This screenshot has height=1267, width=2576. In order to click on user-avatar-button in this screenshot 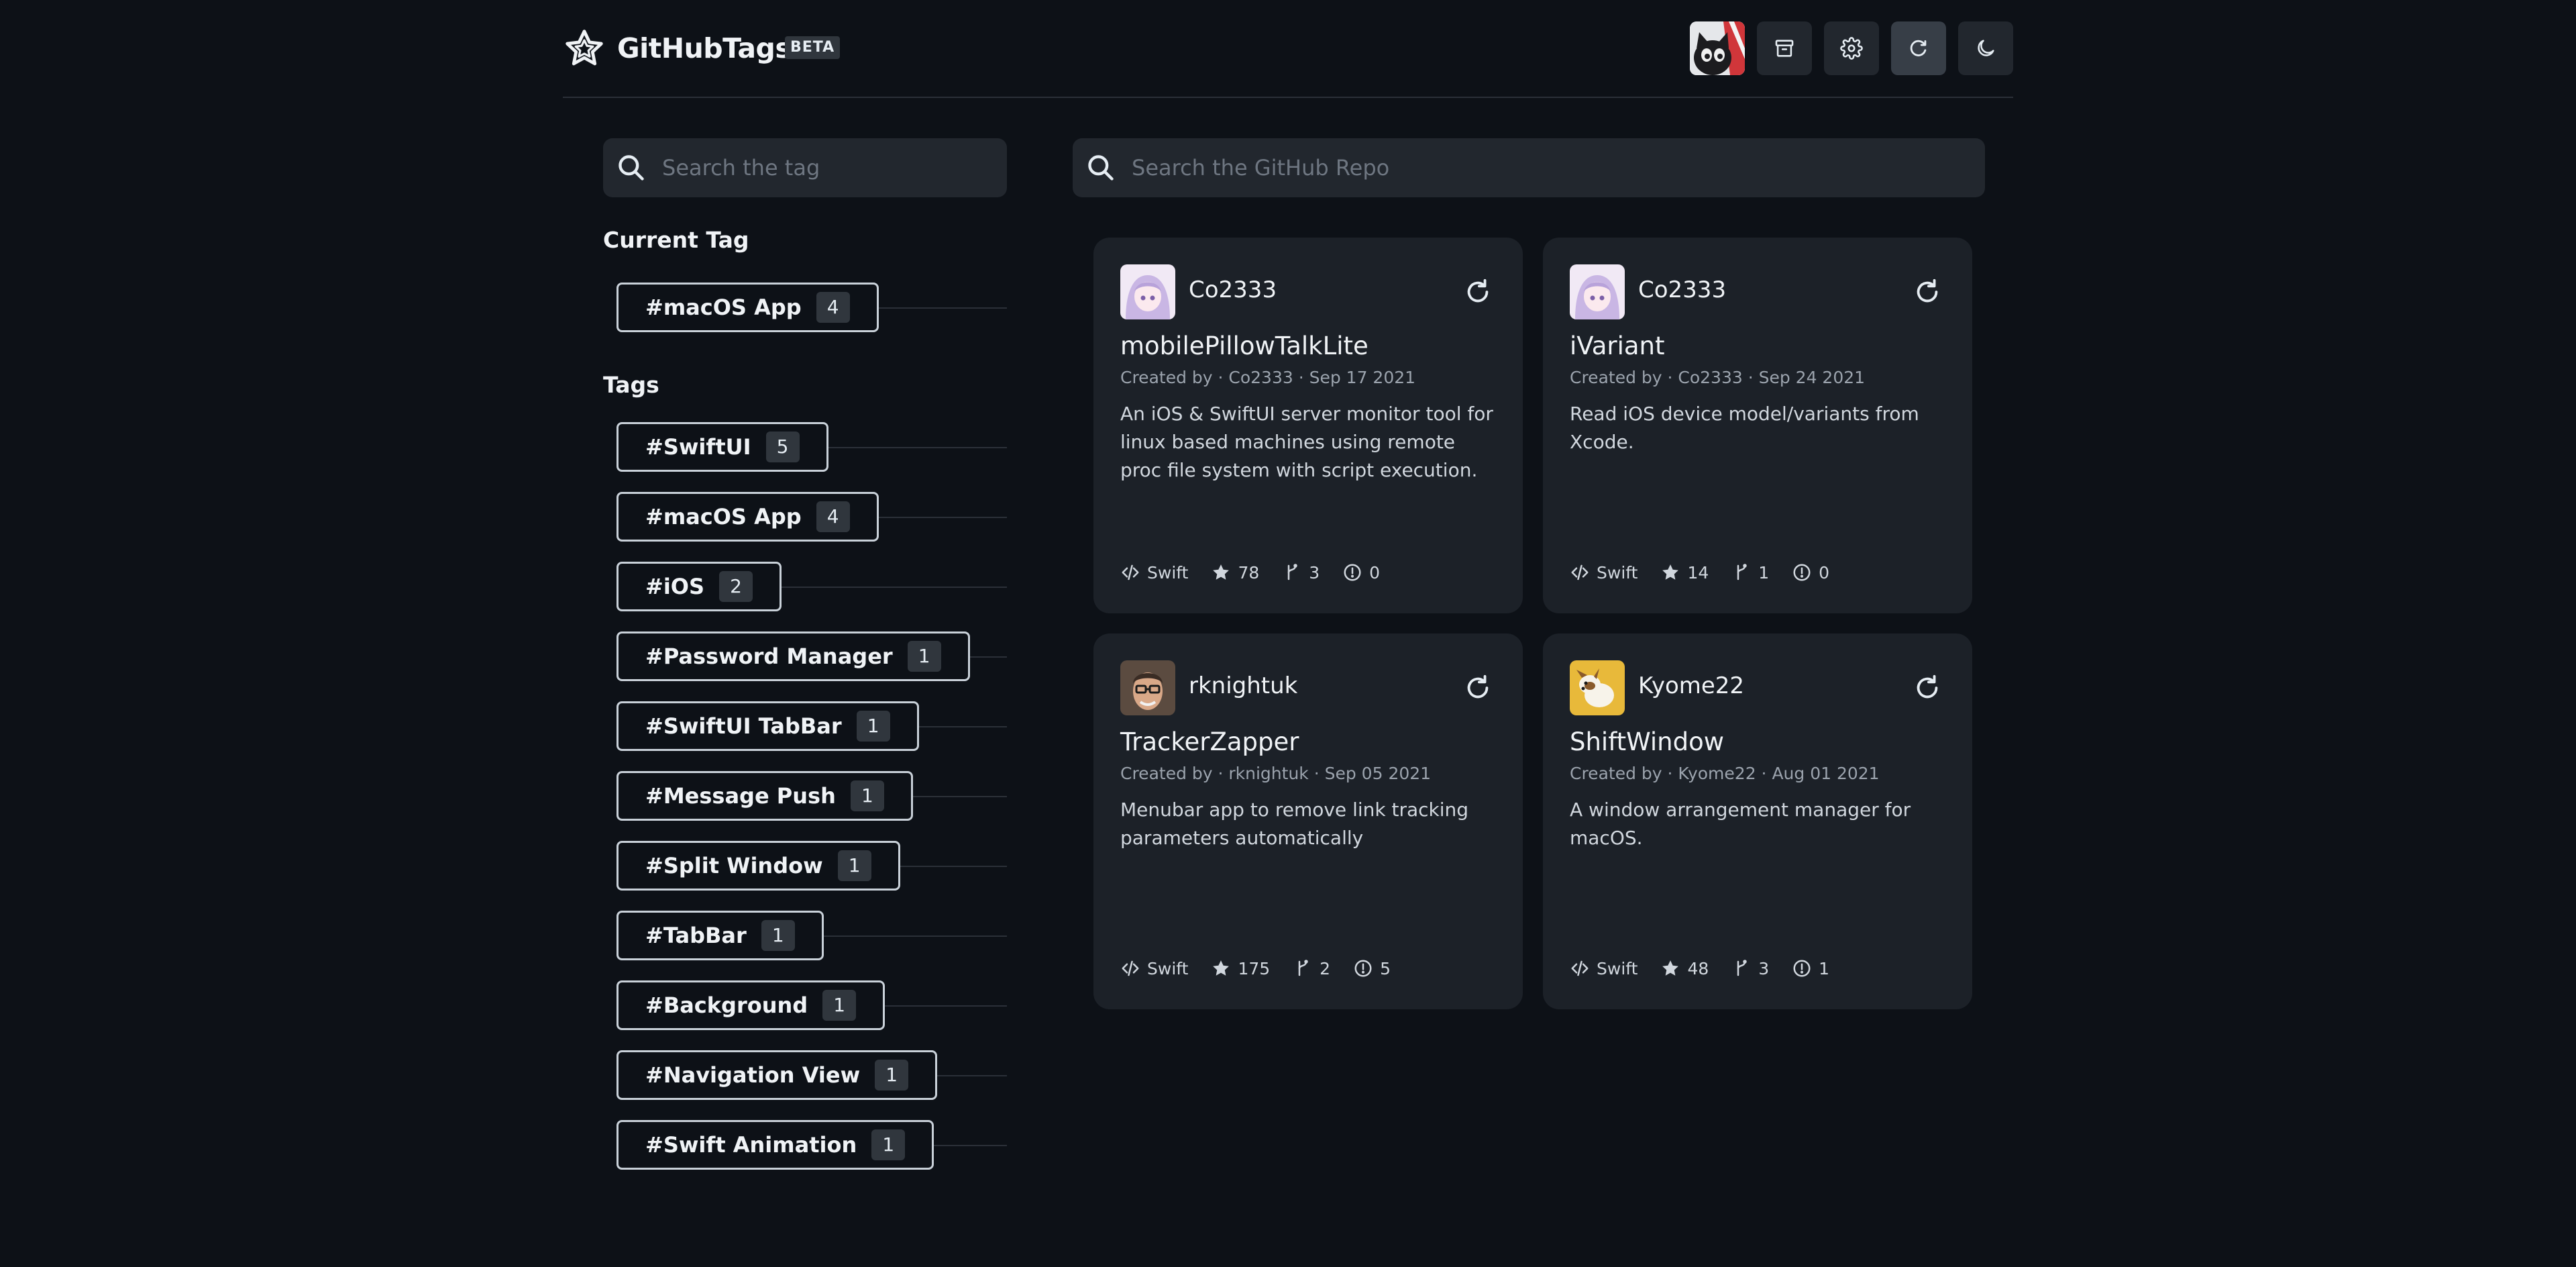, I will do `click(1717, 48)`.